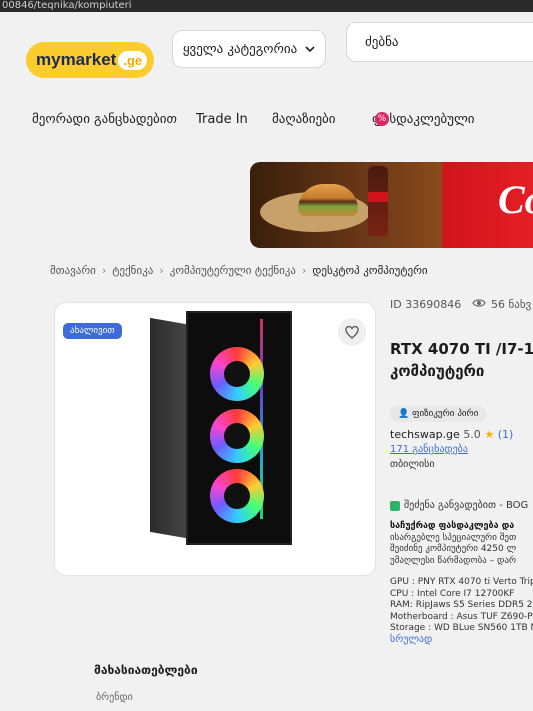 The height and width of the screenshot is (711, 533). What do you see at coordinates (240, 49) in the screenshot?
I see `all-categories-label: ყველა კატეგორია` at bounding box center [240, 49].